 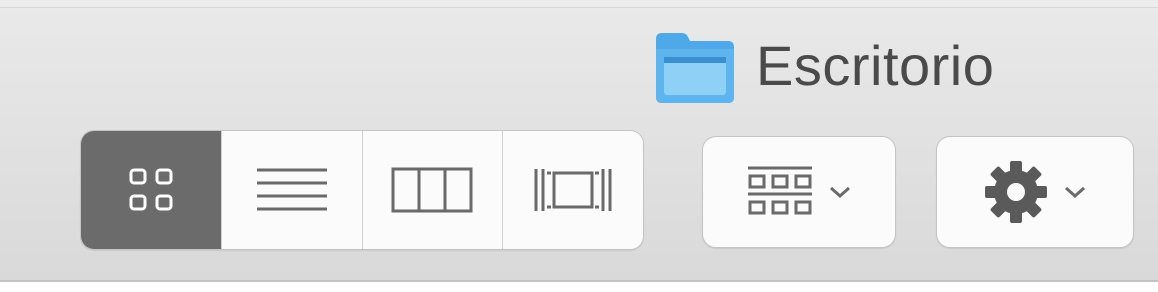 I want to click on cover-flow-view-button, so click(x=572, y=190).